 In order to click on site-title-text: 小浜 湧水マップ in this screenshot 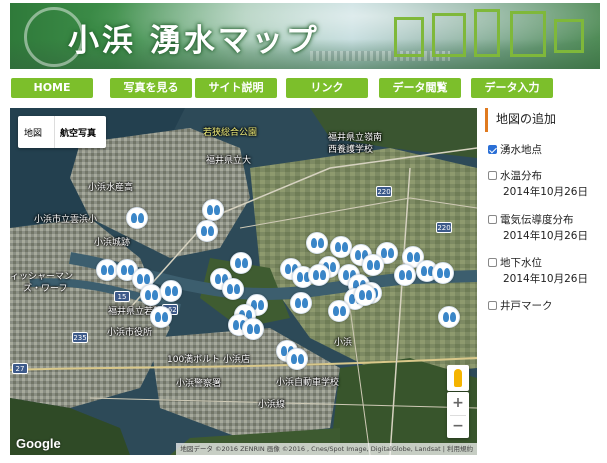, I will do `click(194, 41)`.